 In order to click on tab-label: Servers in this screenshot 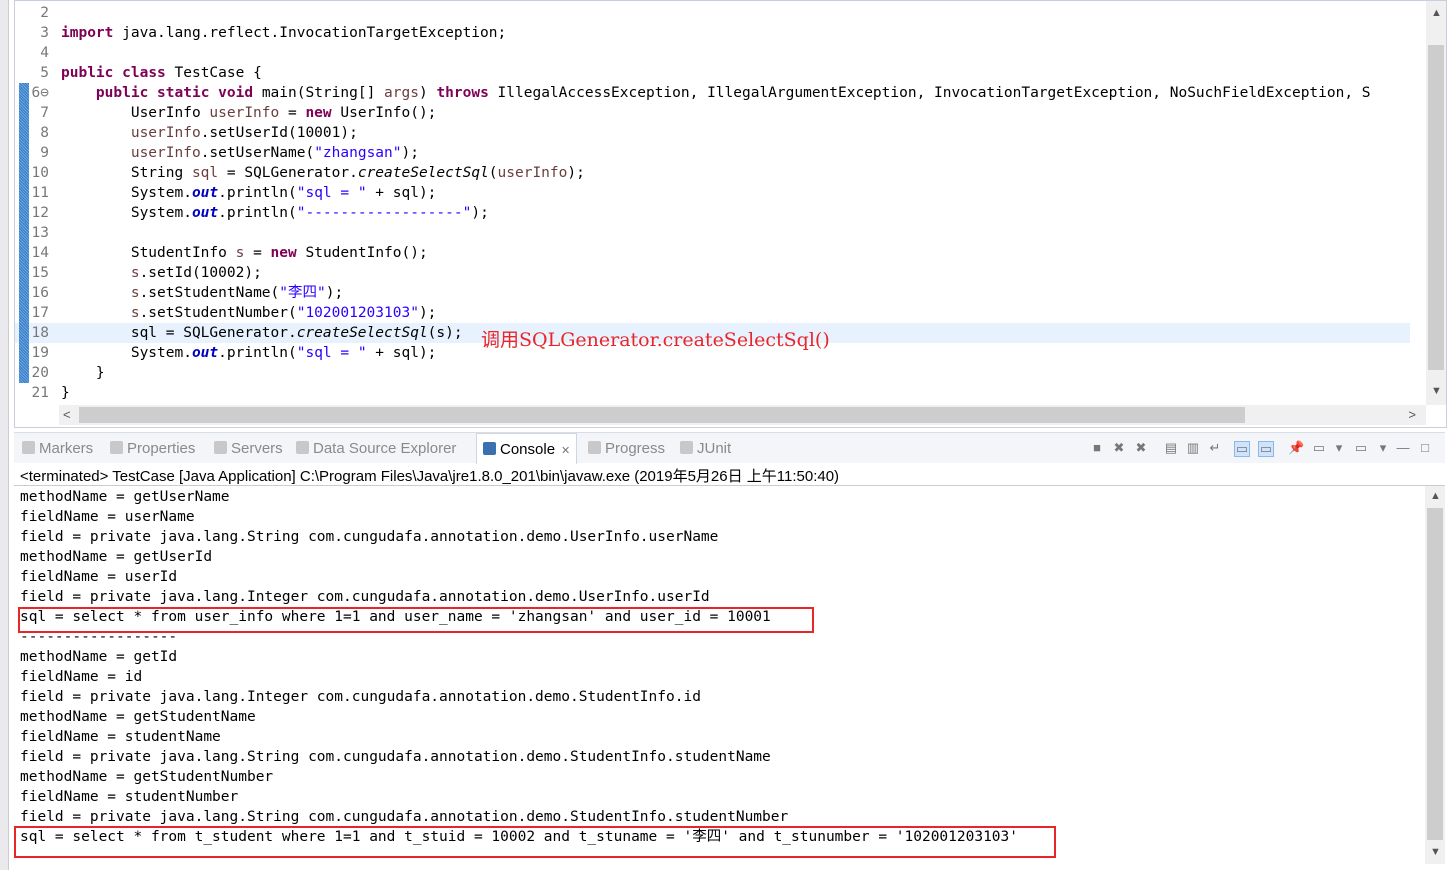, I will do `click(257, 448)`.